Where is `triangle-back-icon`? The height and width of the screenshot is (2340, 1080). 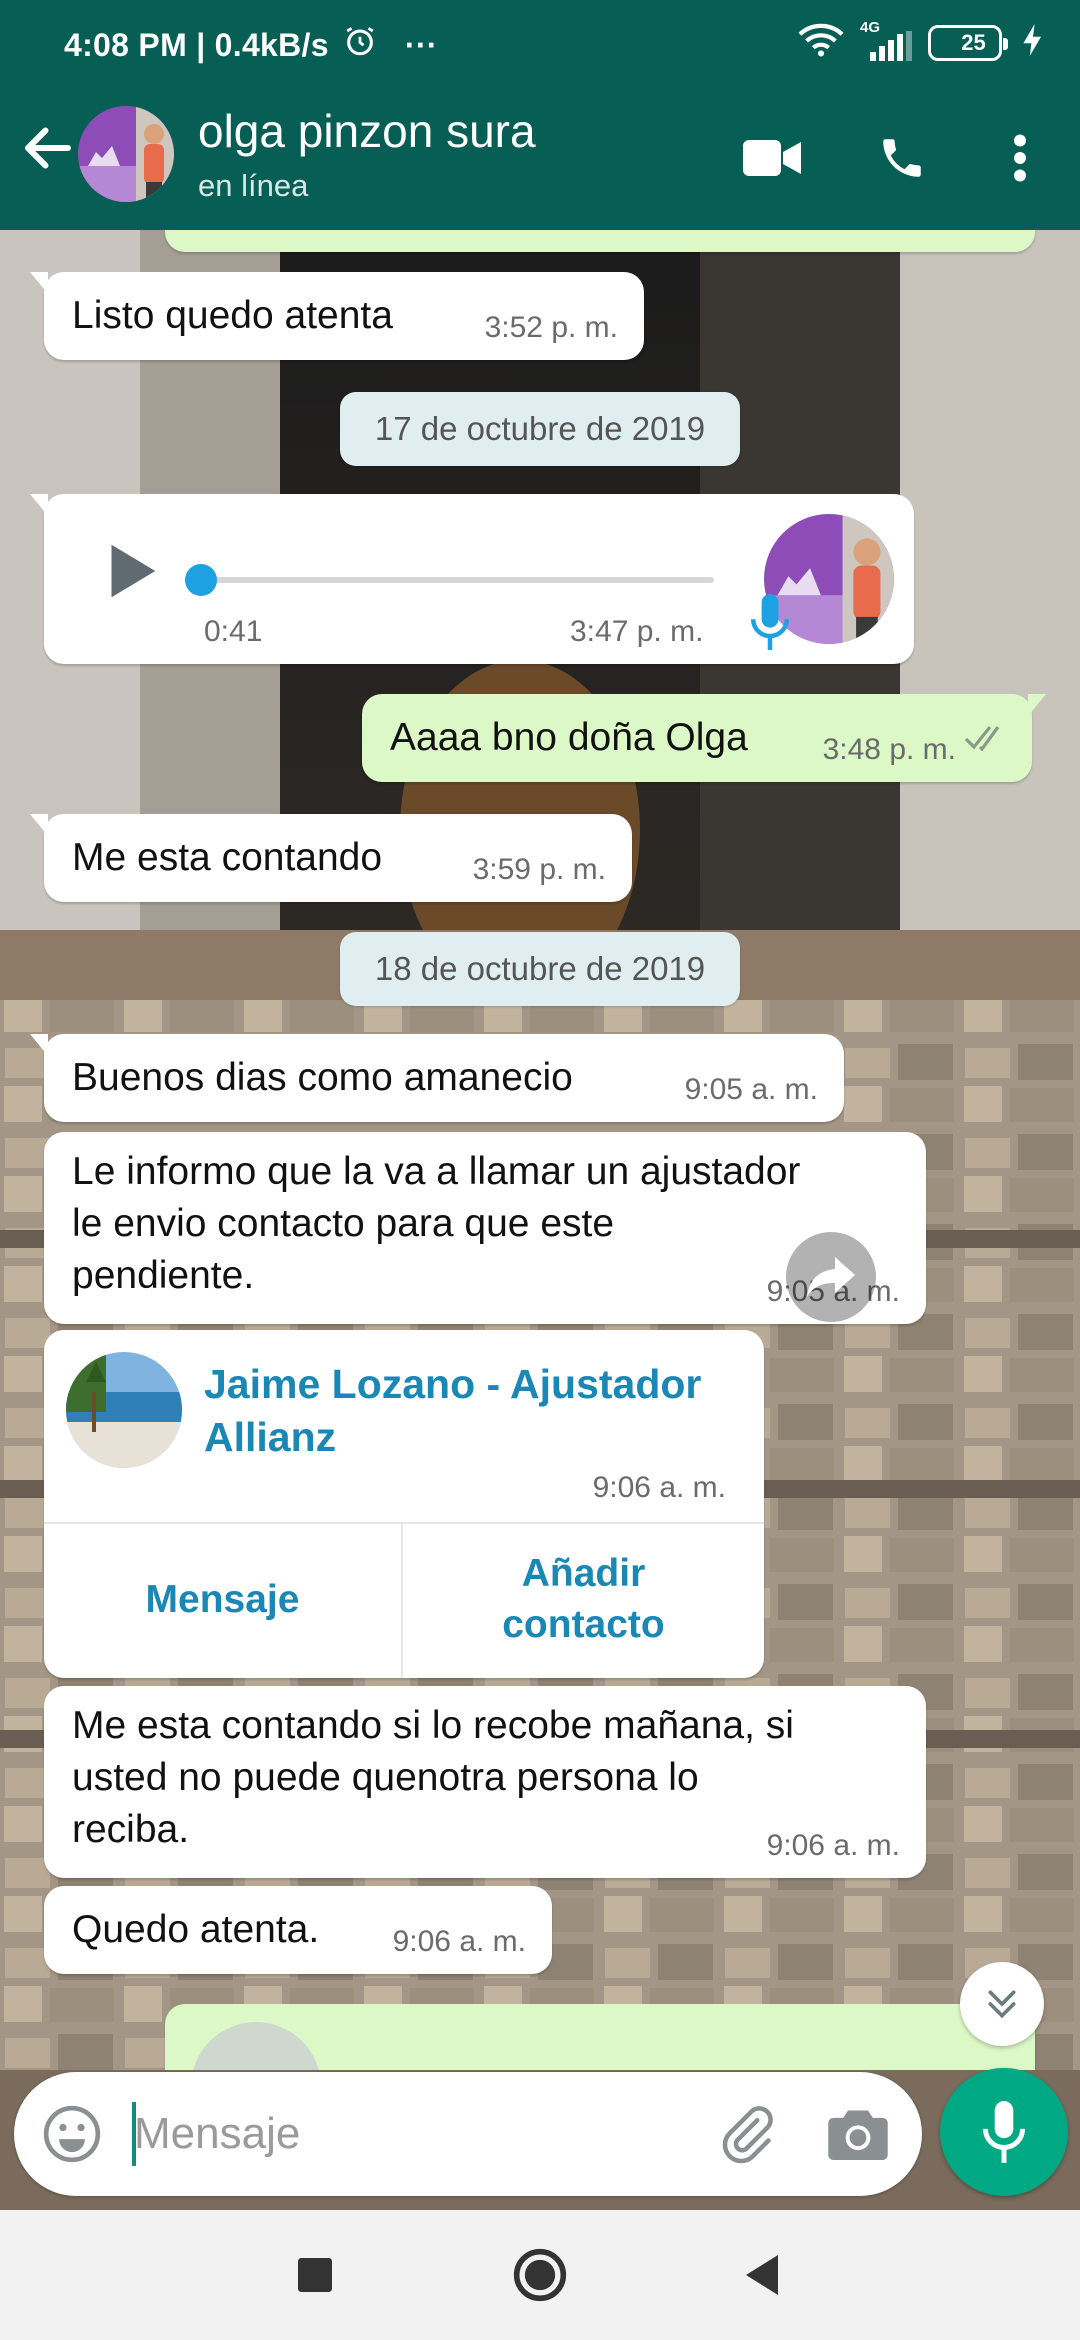 triangle-back-icon is located at coordinates (762, 2275).